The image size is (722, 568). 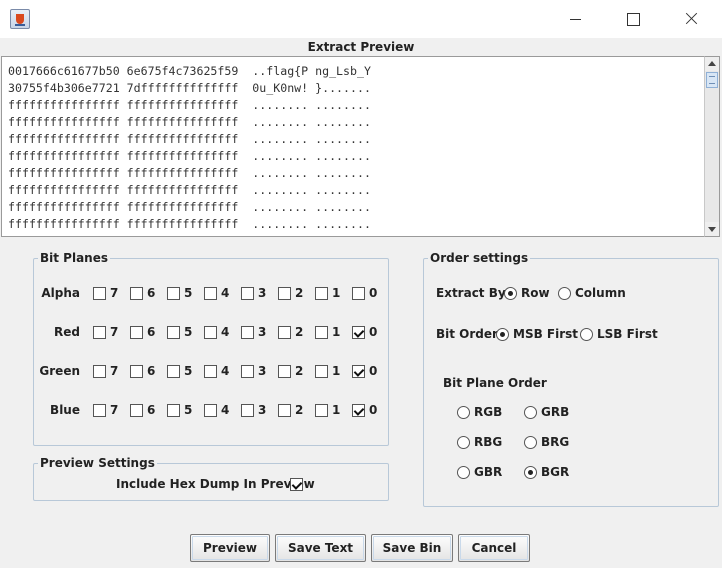 I want to click on green-bit-5-checkbox, so click(x=173, y=371).